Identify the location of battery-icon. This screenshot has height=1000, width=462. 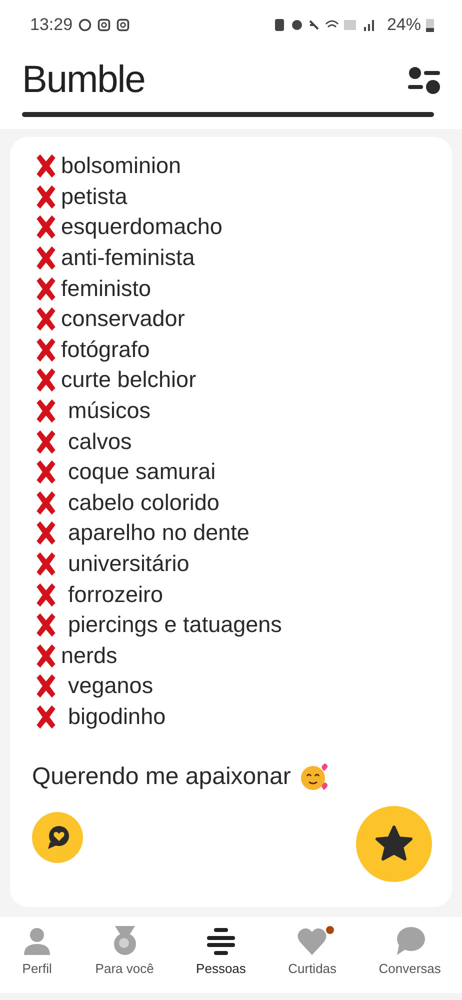
(430, 25).